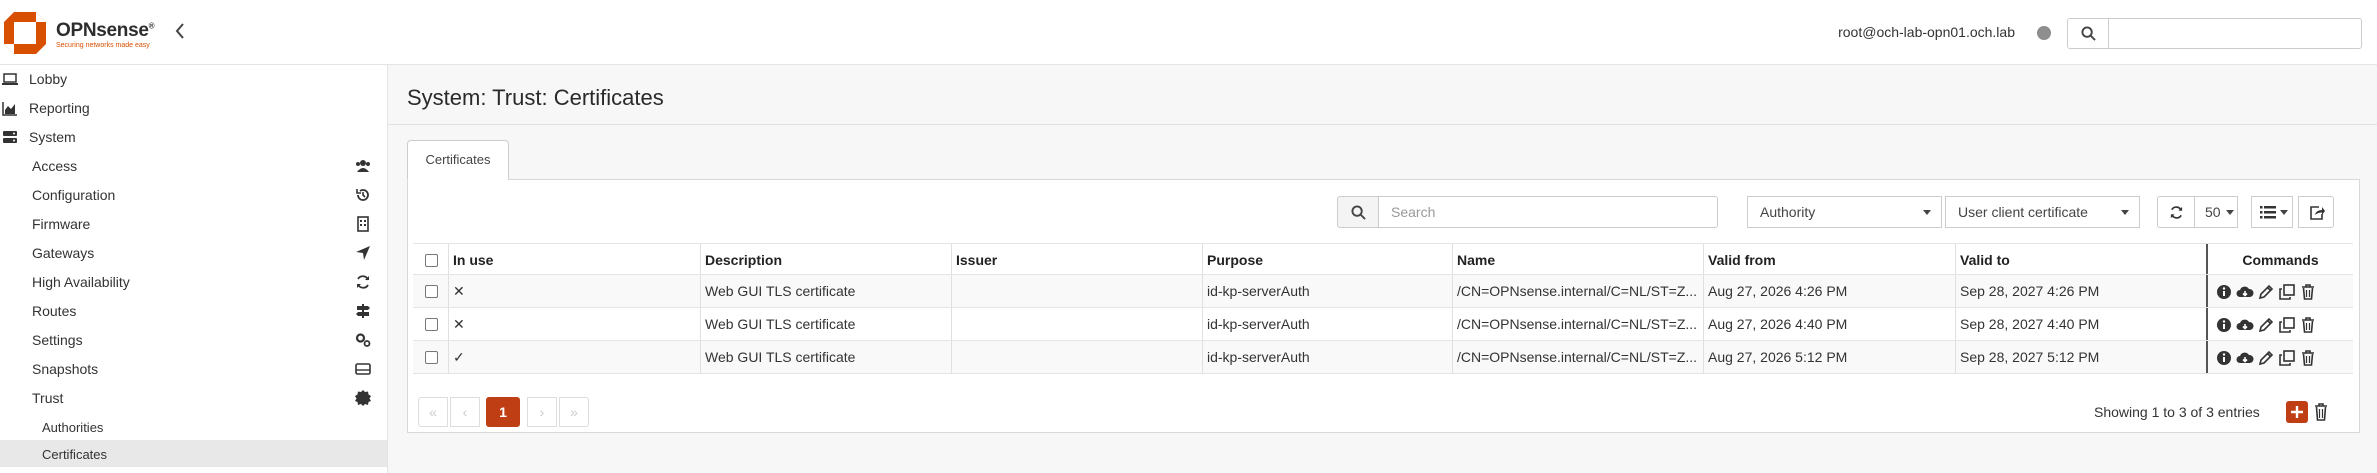 This screenshot has height=473, width=2377. I want to click on column-header-name: Name, so click(1578, 259).